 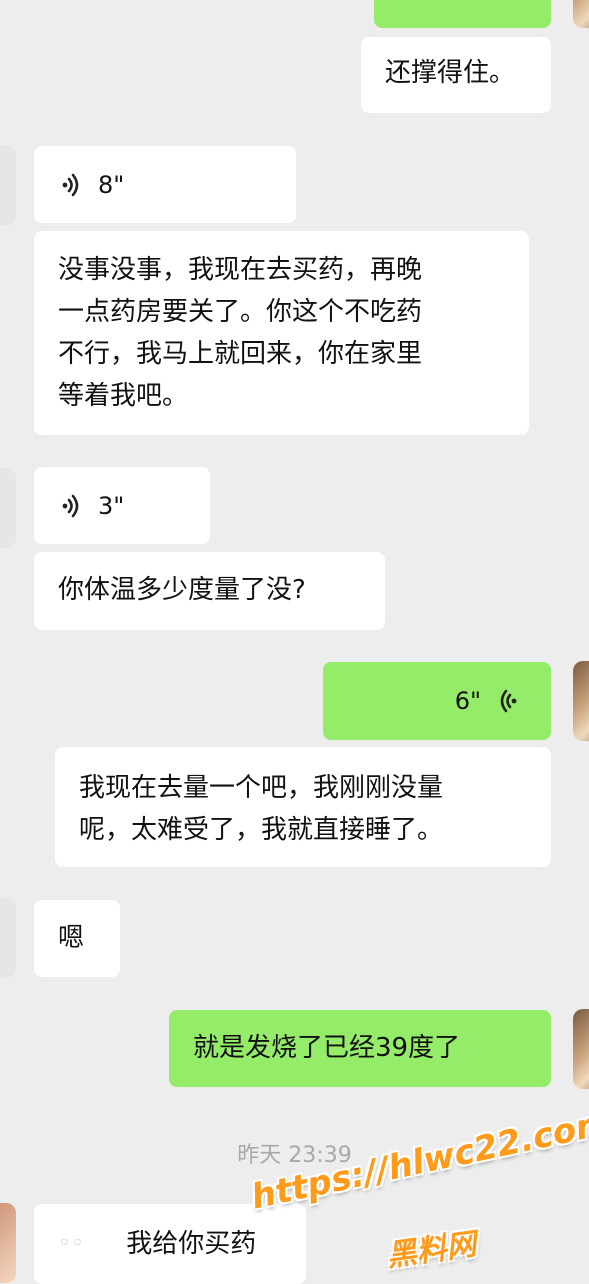 I want to click on incoming-text-bubble: 嗯, so click(x=77, y=938).